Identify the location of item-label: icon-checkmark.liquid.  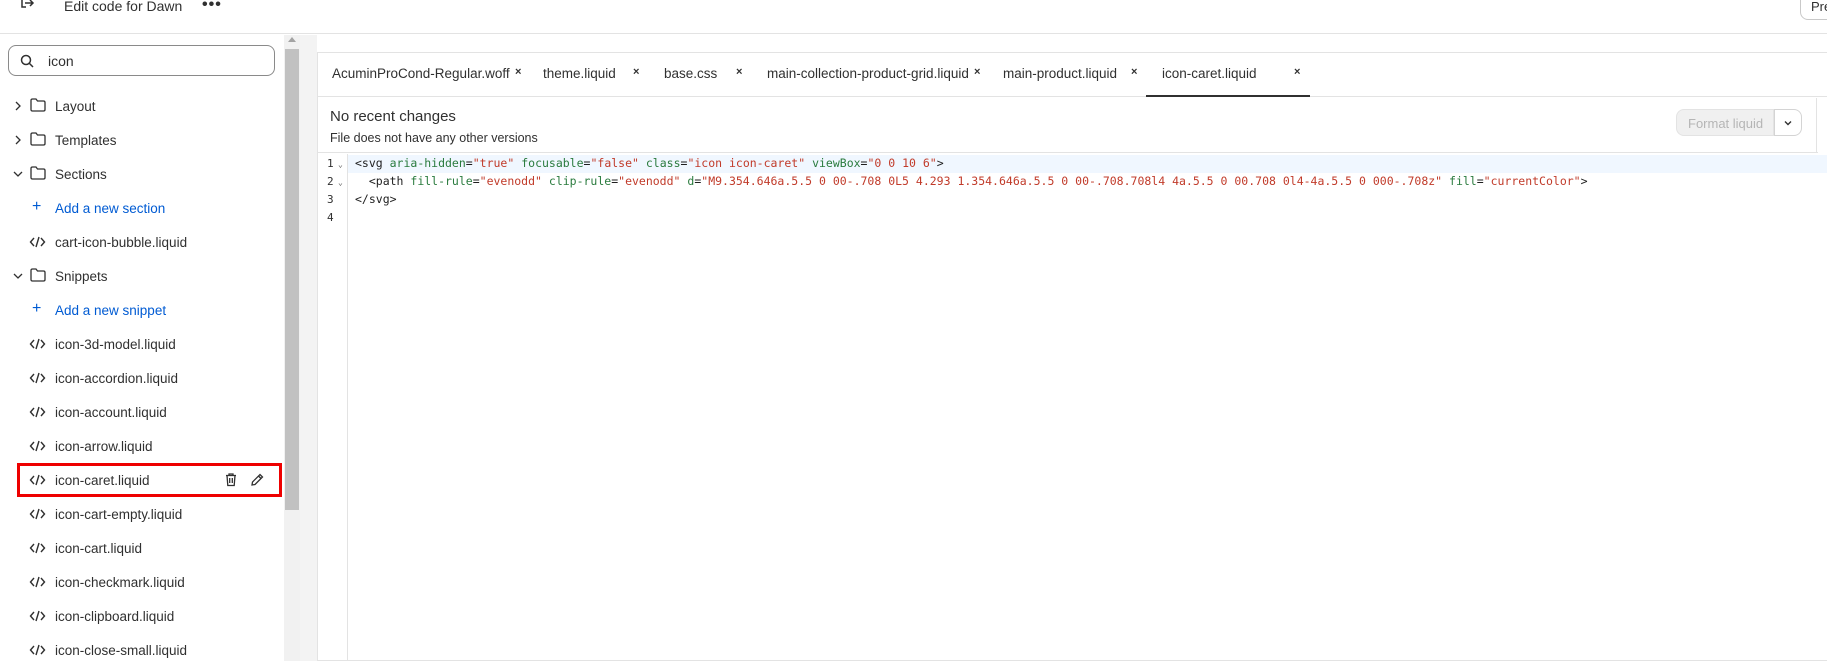
(120, 582).